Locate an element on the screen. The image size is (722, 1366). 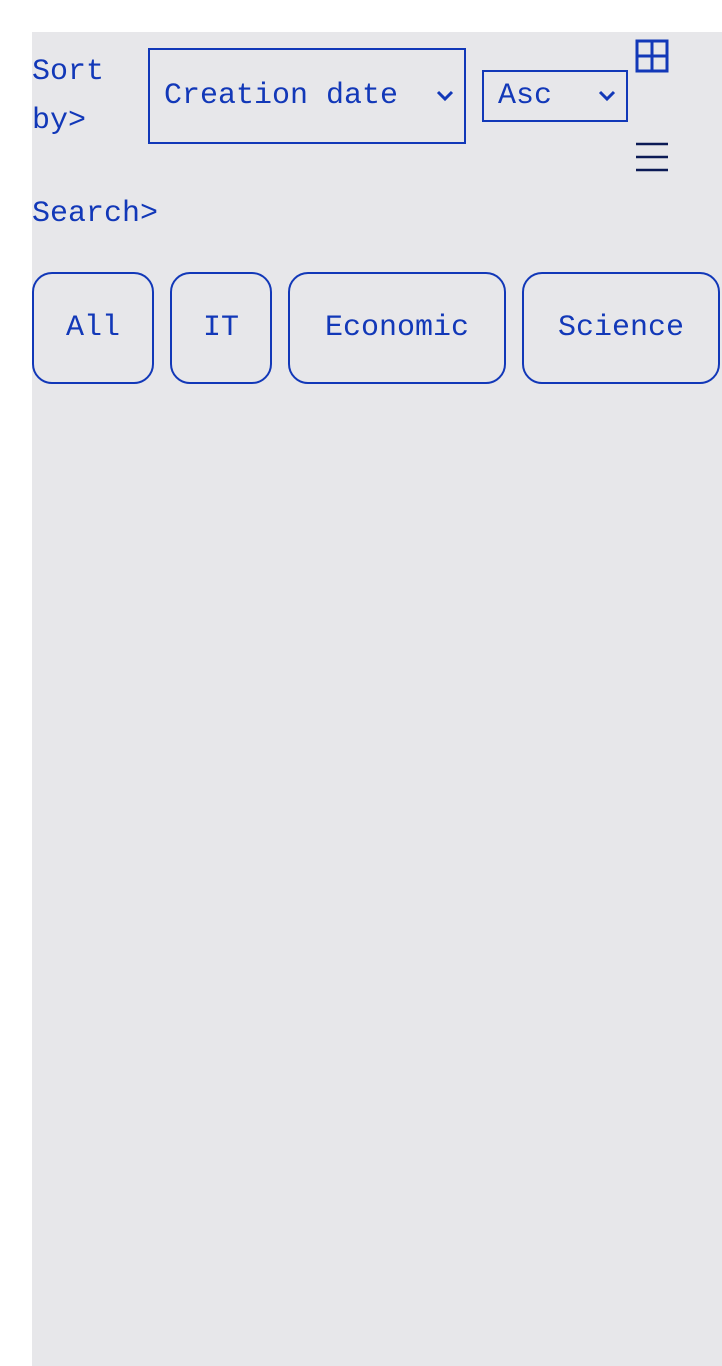
list-view-icon is located at coordinates (652, 157).